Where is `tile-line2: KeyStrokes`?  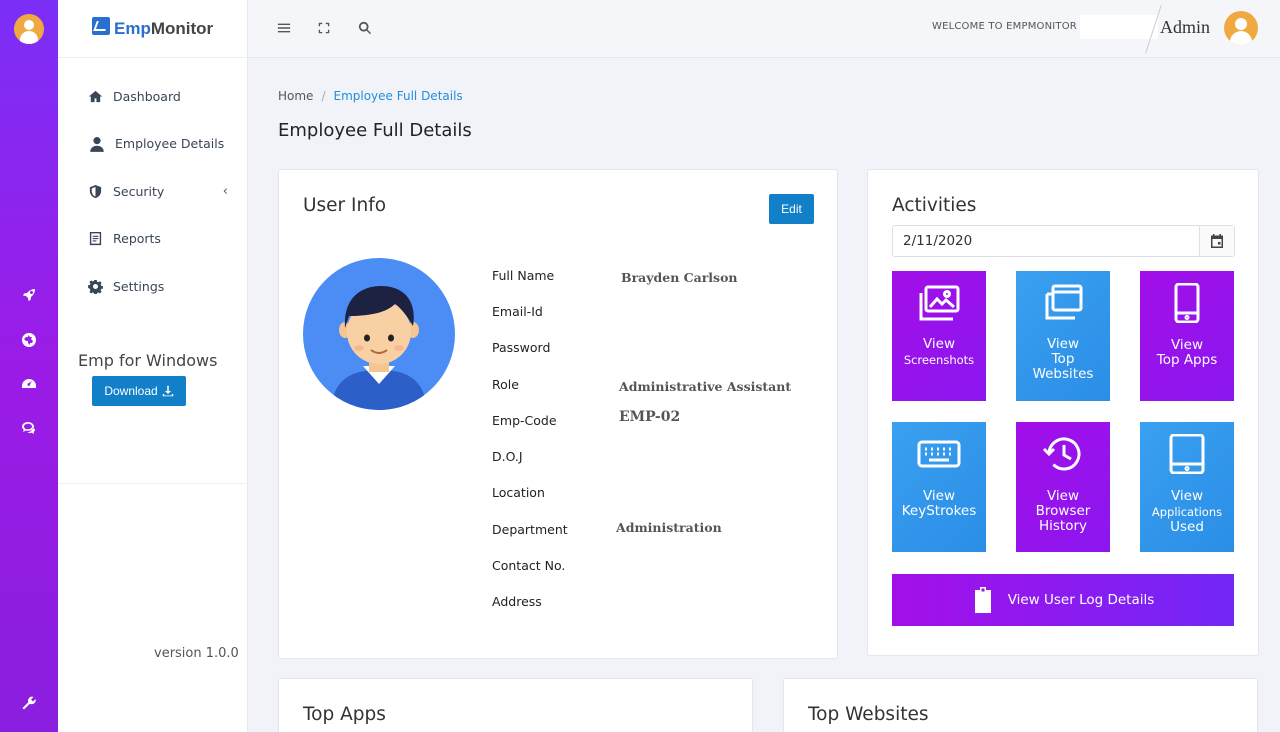 tile-line2: KeyStrokes is located at coordinates (939, 511).